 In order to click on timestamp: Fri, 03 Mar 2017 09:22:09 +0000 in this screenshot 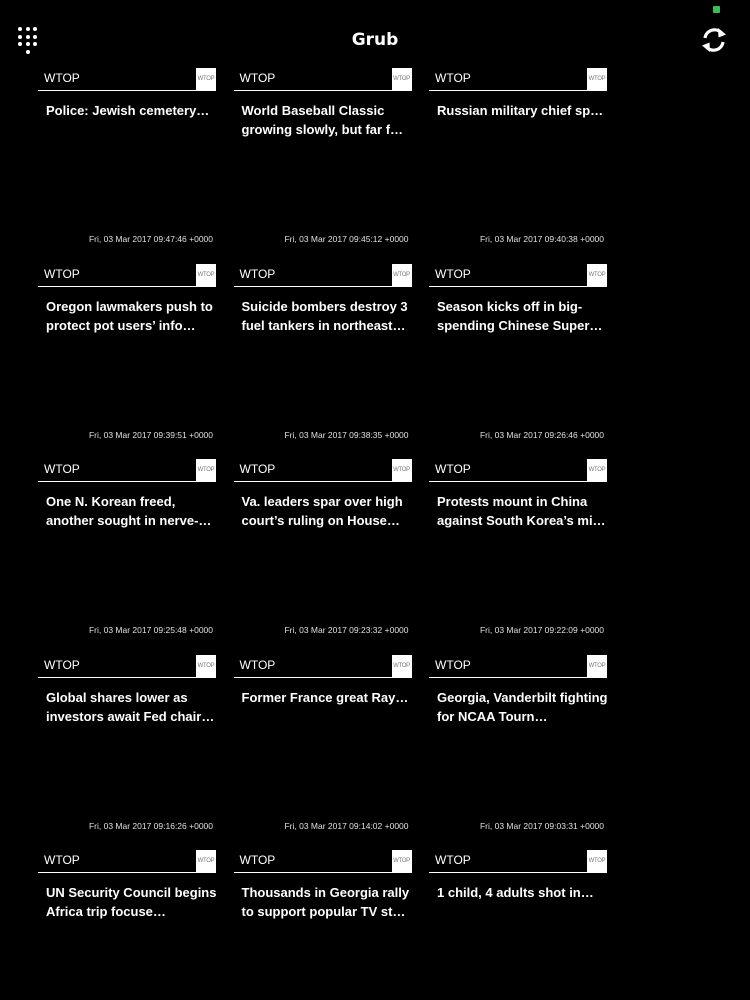, I will do `click(541, 630)`.